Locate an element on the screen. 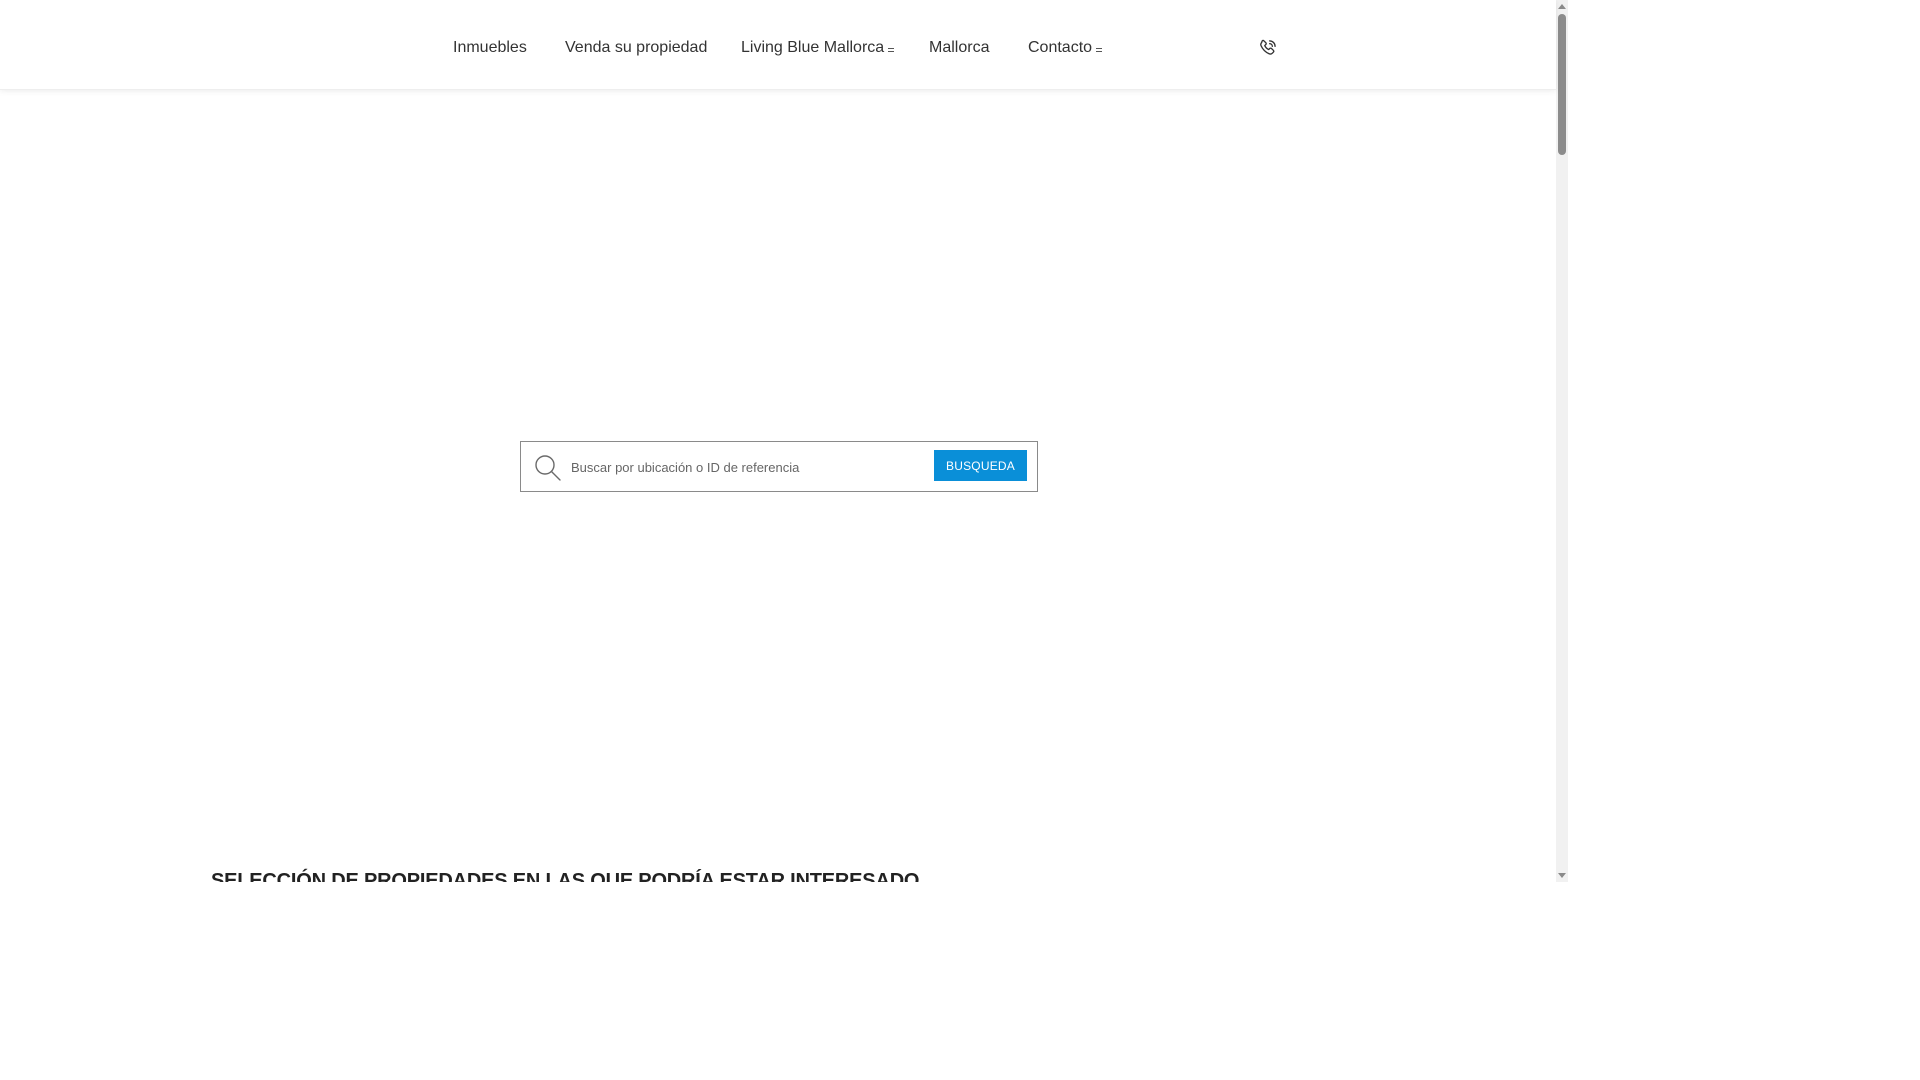 This screenshot has height=1080, width=1920. nav-item-venda-su-propiedad: Venda su propiedad is located at coordinates (636, 48).